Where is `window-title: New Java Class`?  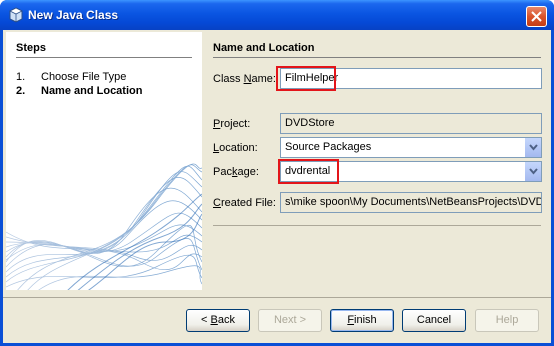
window-title: New Java Class is located at coordinates (73, 15).